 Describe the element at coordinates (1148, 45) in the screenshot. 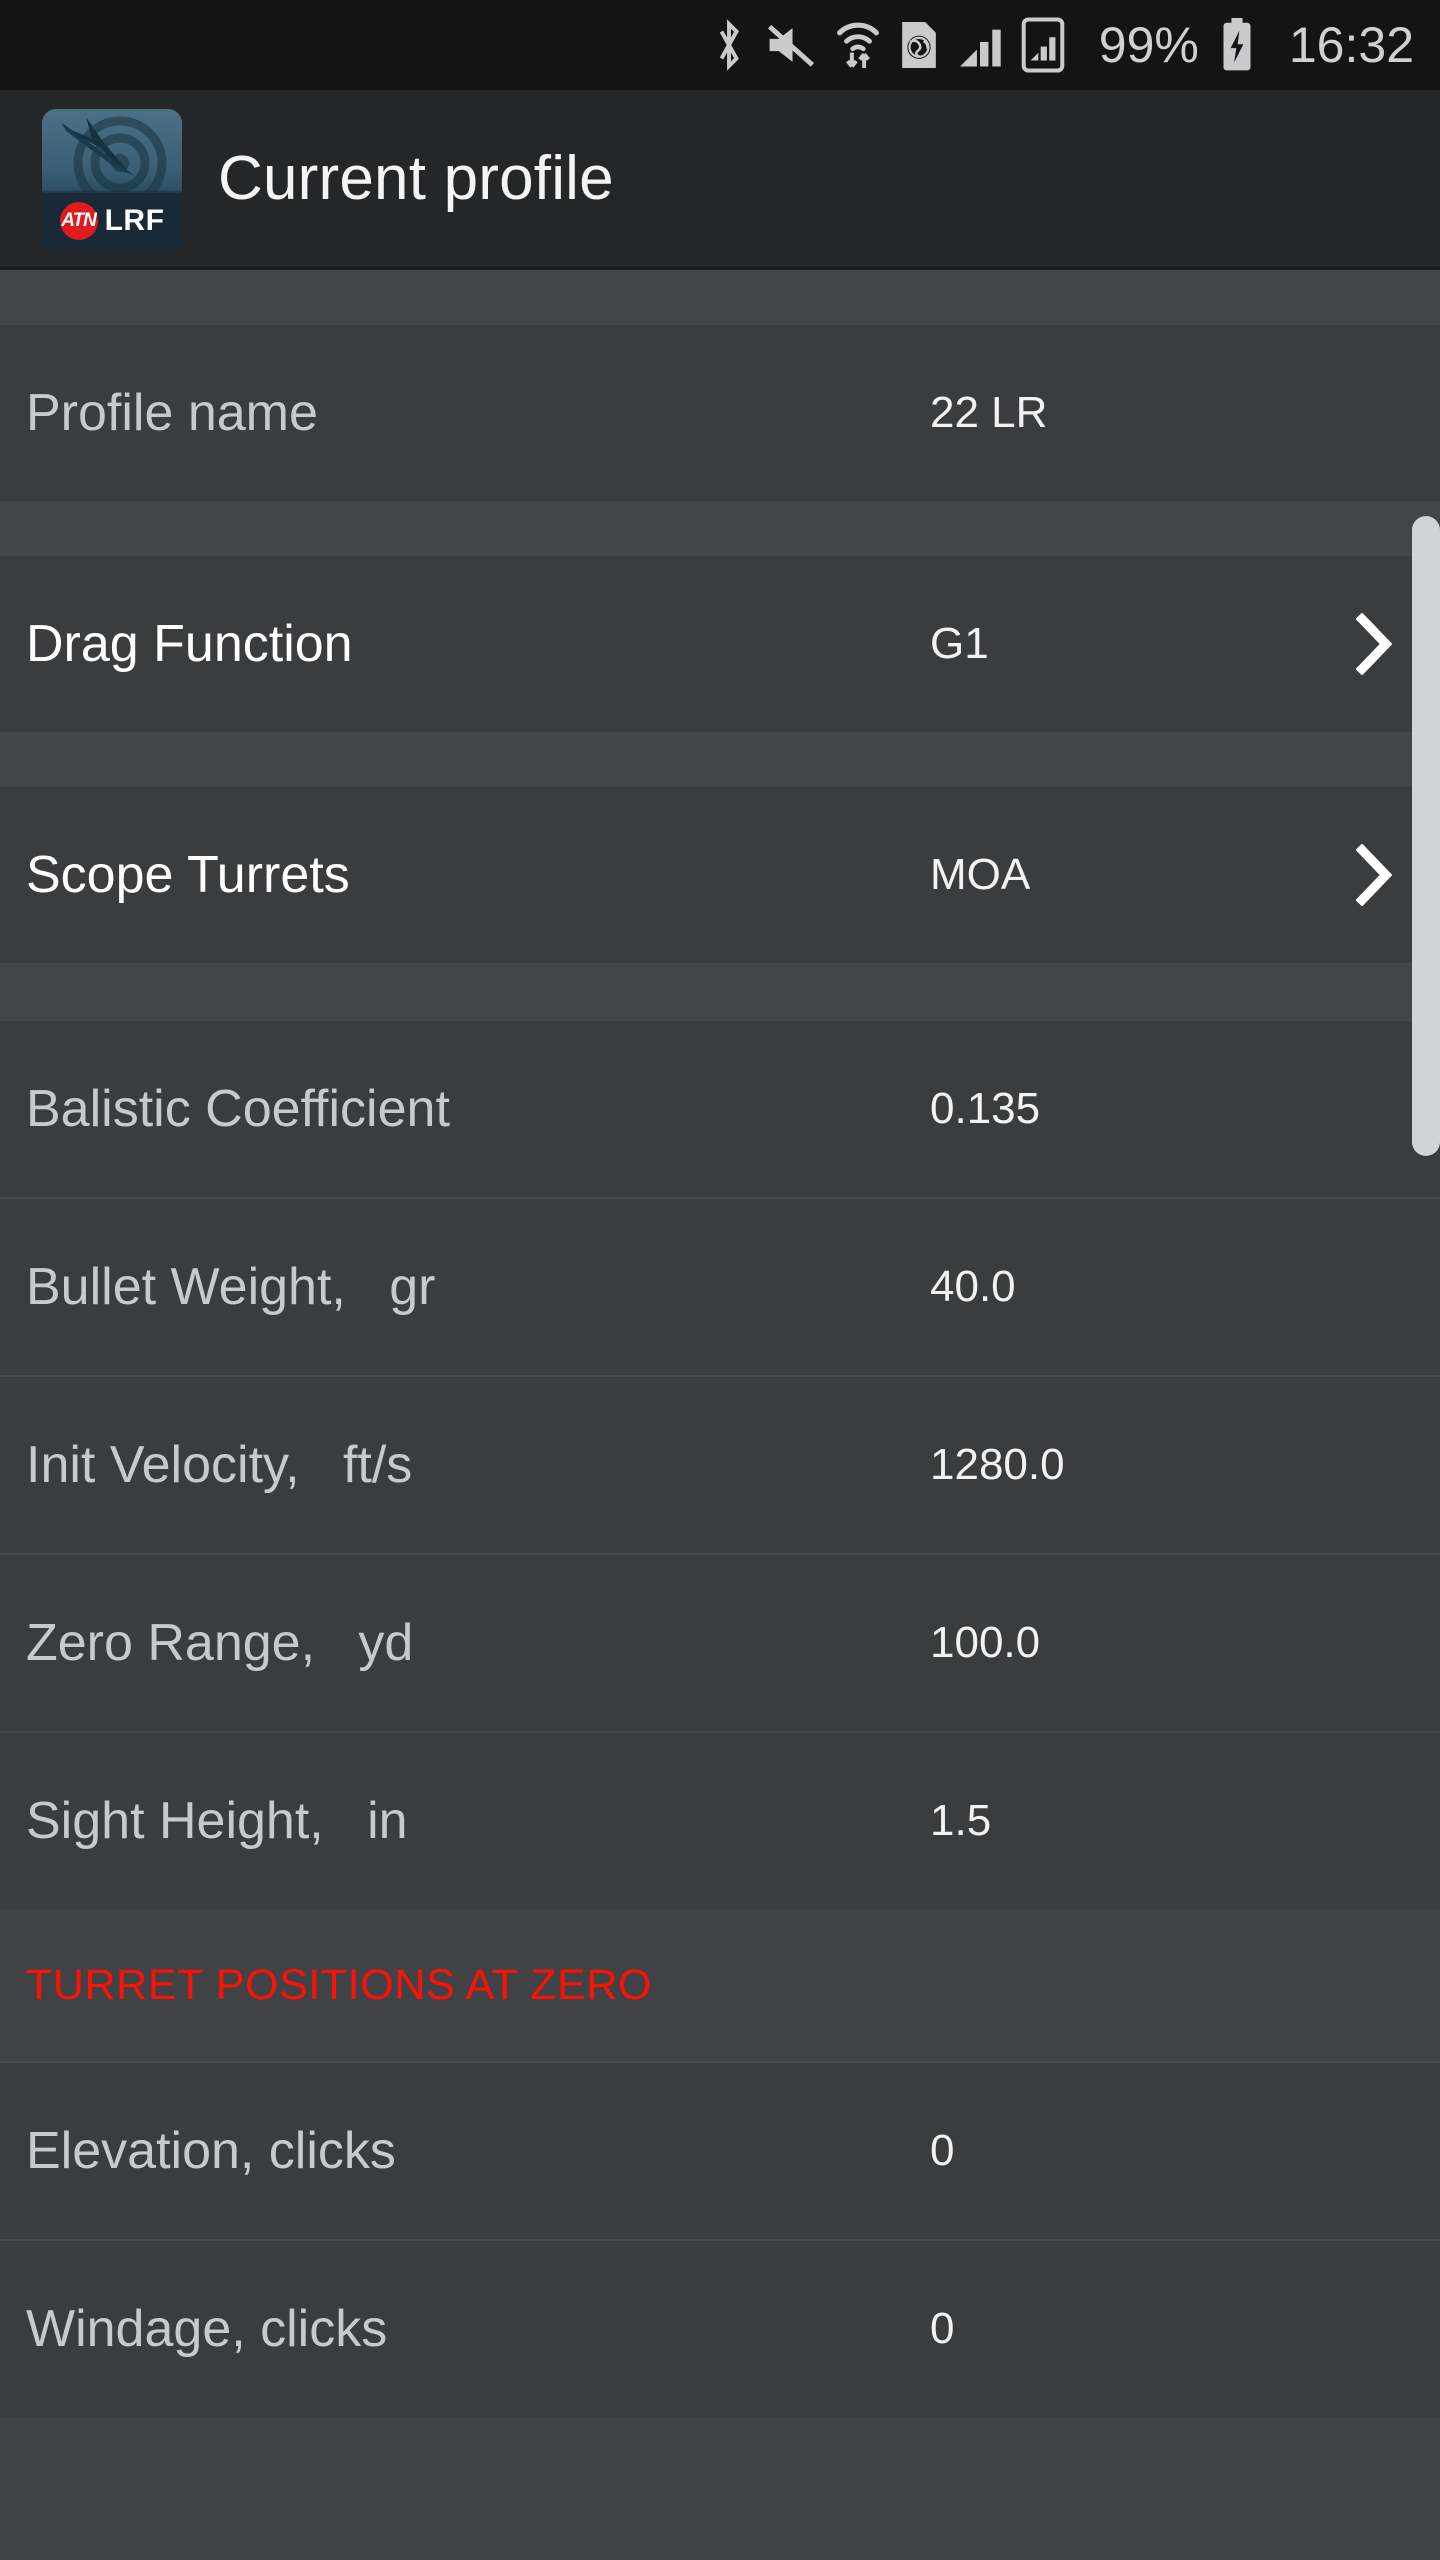

I see `battery-percent-label: 99%` at that location.